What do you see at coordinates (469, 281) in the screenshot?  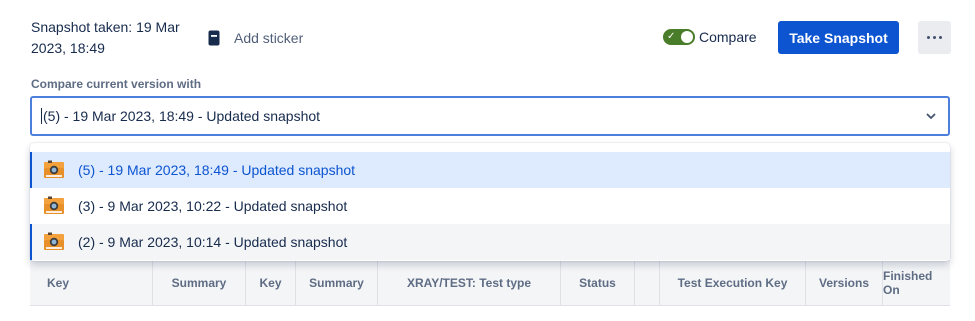 I see `column-header: XRAY/TEST: Test type` at bounding box center [469, 281].